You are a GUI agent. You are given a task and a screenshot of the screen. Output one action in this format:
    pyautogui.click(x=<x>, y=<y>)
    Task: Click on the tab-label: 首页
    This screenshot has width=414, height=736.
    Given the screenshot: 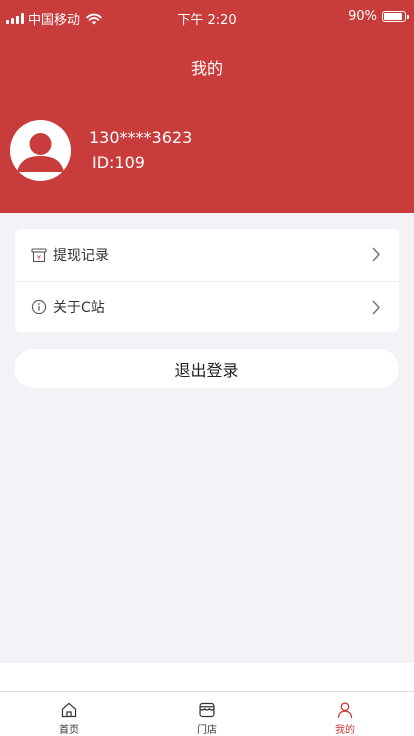 What is the action you would take?
    pyautogui.click(x=69, y=730)
    